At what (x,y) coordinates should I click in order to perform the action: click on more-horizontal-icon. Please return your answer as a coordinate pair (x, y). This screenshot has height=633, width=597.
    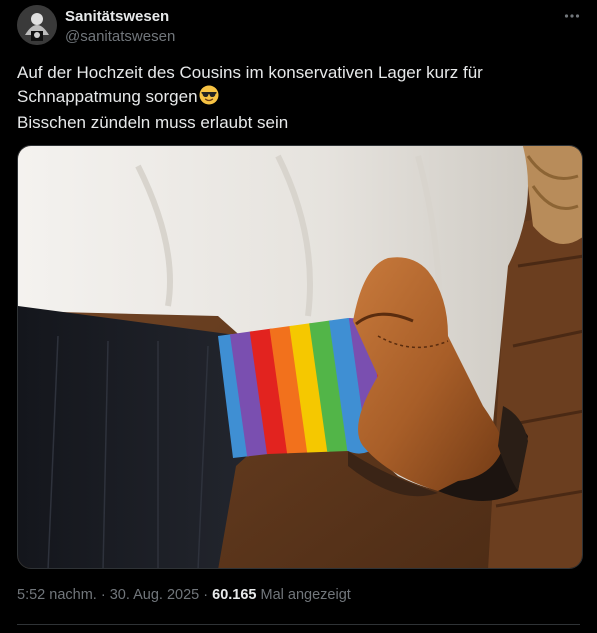
    Looking at the image, I should click on (572, 16).